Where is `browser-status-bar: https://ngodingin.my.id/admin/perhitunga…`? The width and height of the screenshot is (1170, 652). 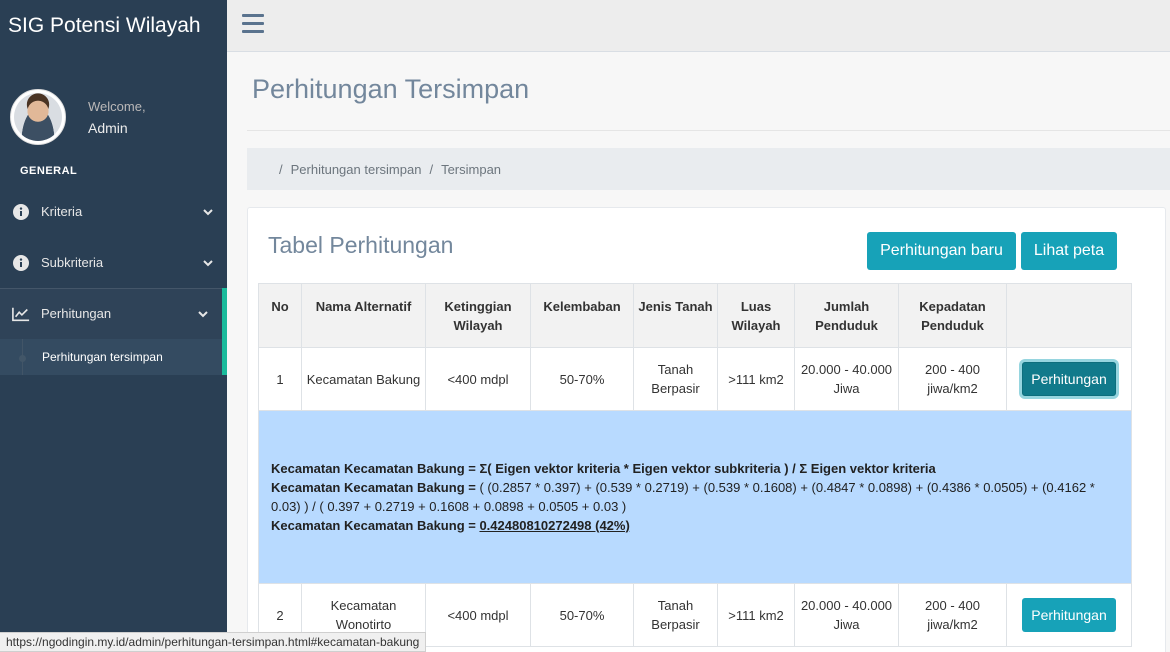
browser-status-bar: https://ngodingin.my.id/admin/perhitunga… is located at coordinates (213, 642).